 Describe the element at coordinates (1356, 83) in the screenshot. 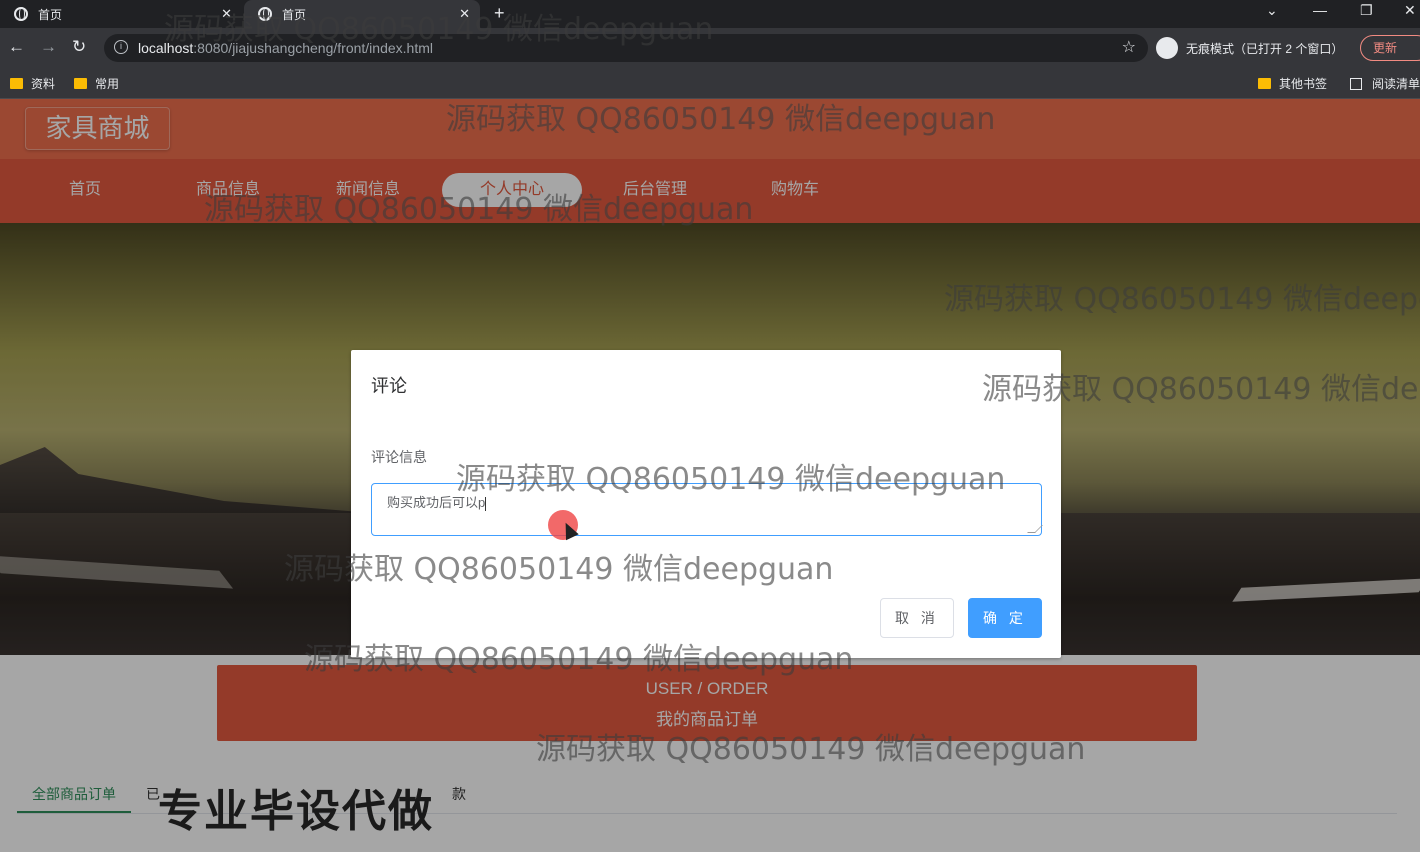

I see `reading-list-icon` at that location.